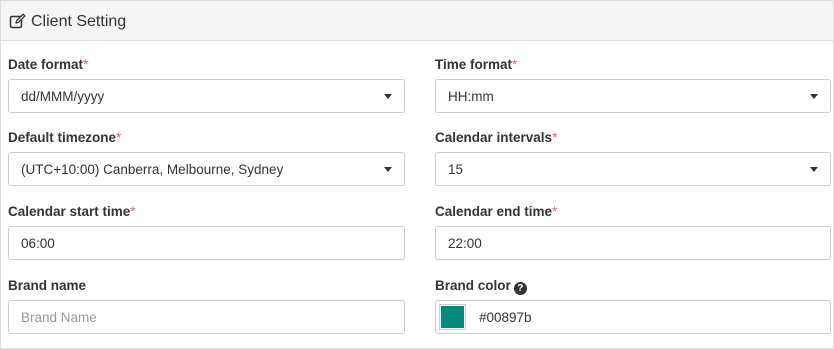 The width and height of the screenshot is (834, 349). Describe the element at coordinates (206, 243) in the screenshot. I see `calendar-start-time-input: 06:00` at that location.